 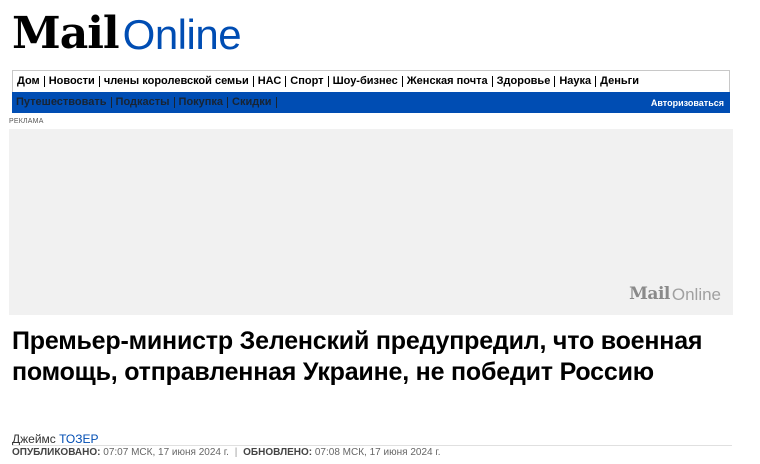 What do you see at coordinates (649, 294) in the screenshot?
I see `ad-logo-mail: Mail` at bounding box center [649, 294].